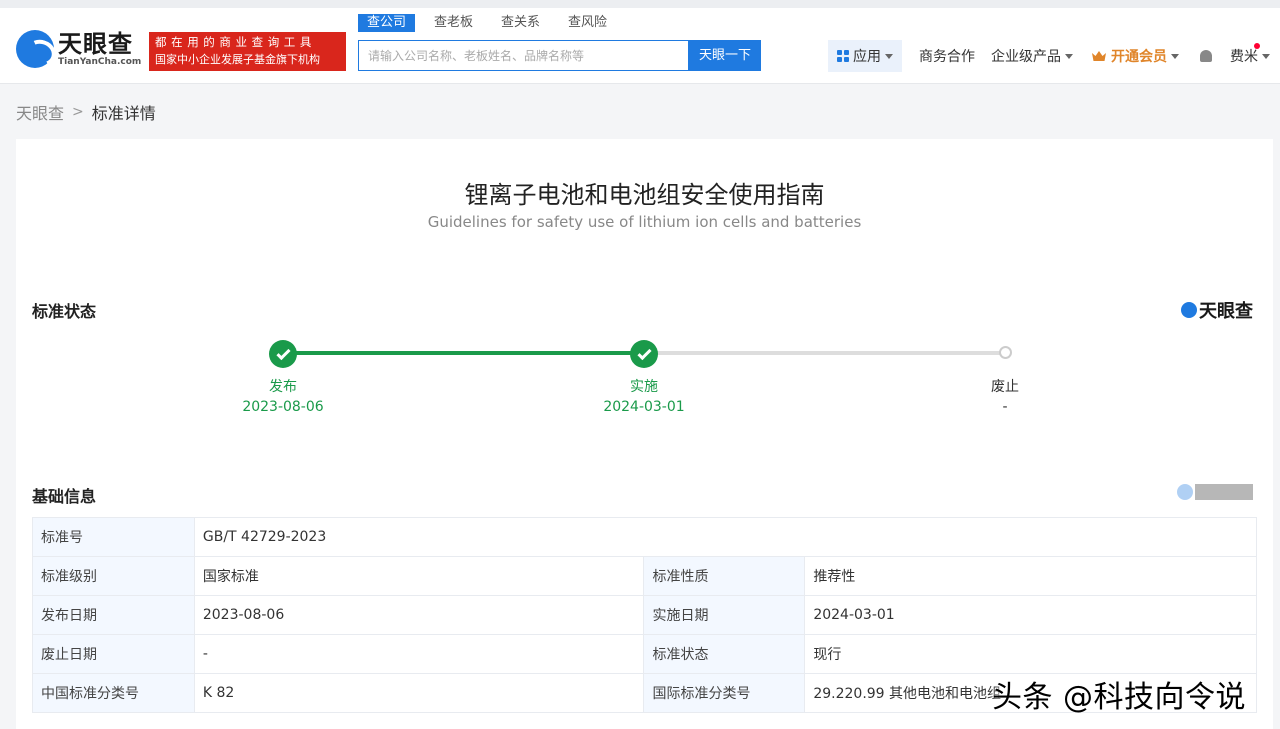 This screenshot has width=1280, height=729. Describe the element at coordinates (1005, 407) in the screenshot. I see `timeline-date-abolish: -` at that location.